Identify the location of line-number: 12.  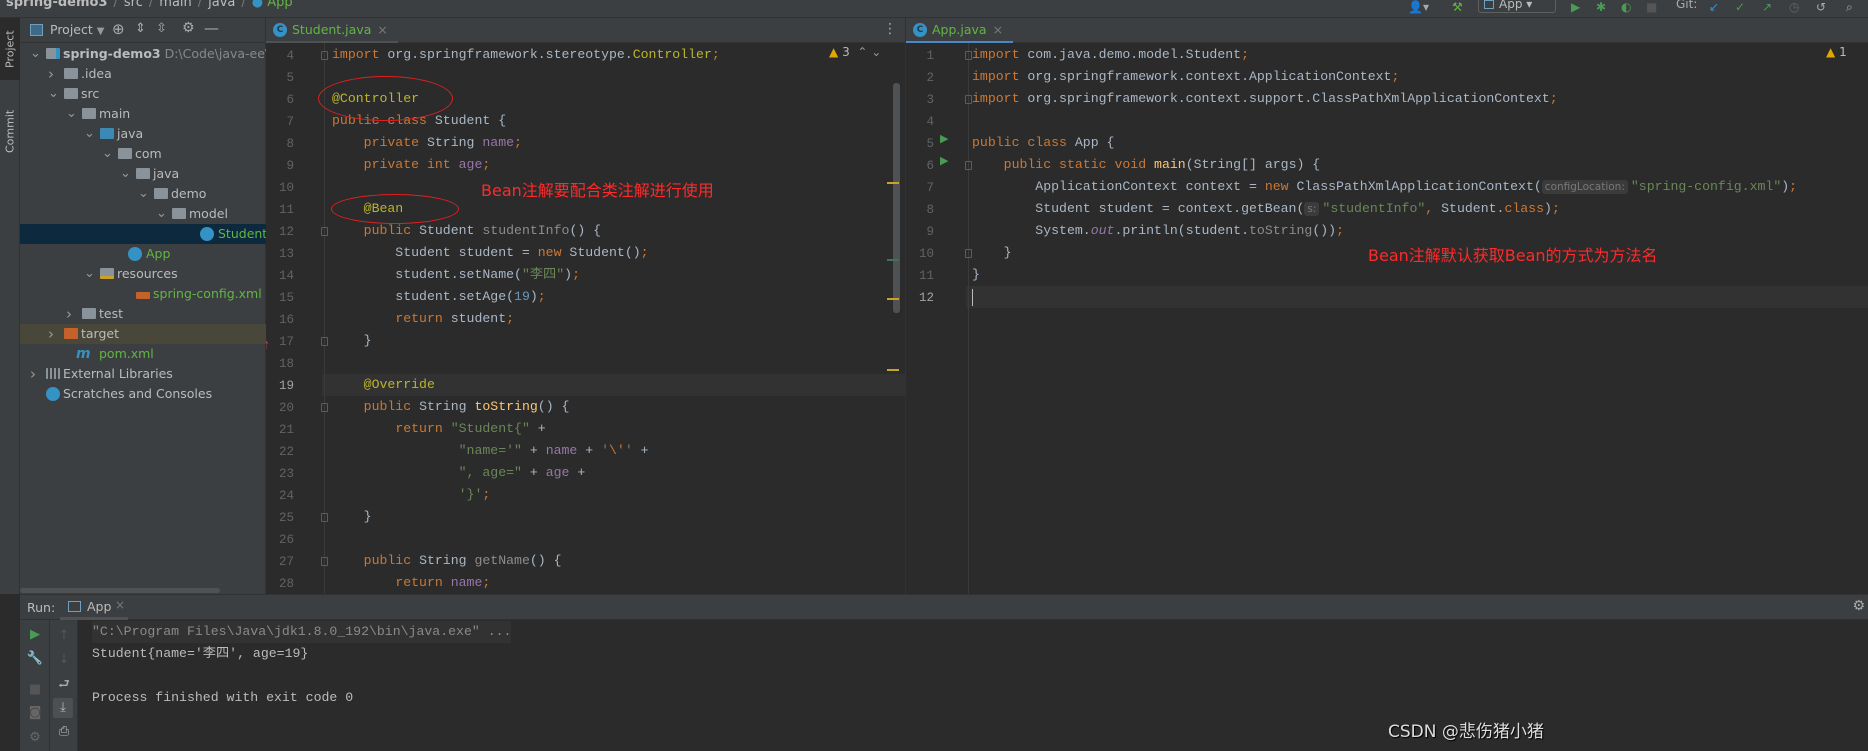
(280, 232).